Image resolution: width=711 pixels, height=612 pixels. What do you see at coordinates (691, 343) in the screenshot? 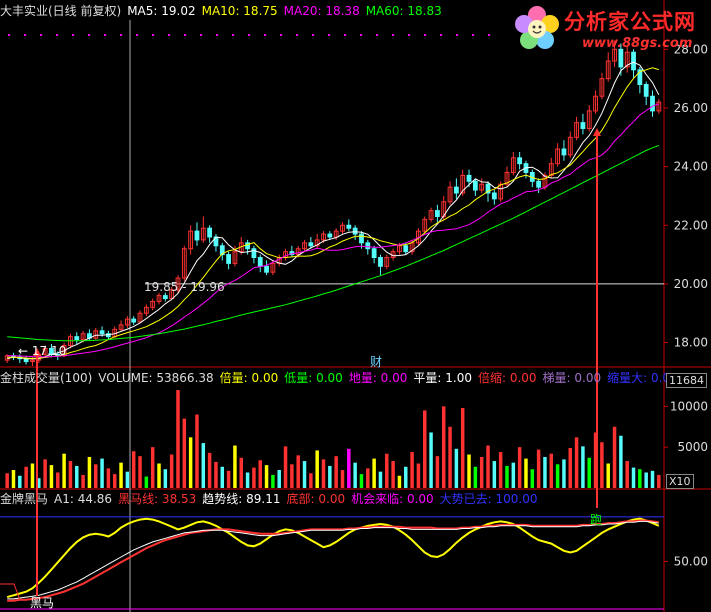
I see `price-tick-label: 18.00` at bounding box center [691, 343].